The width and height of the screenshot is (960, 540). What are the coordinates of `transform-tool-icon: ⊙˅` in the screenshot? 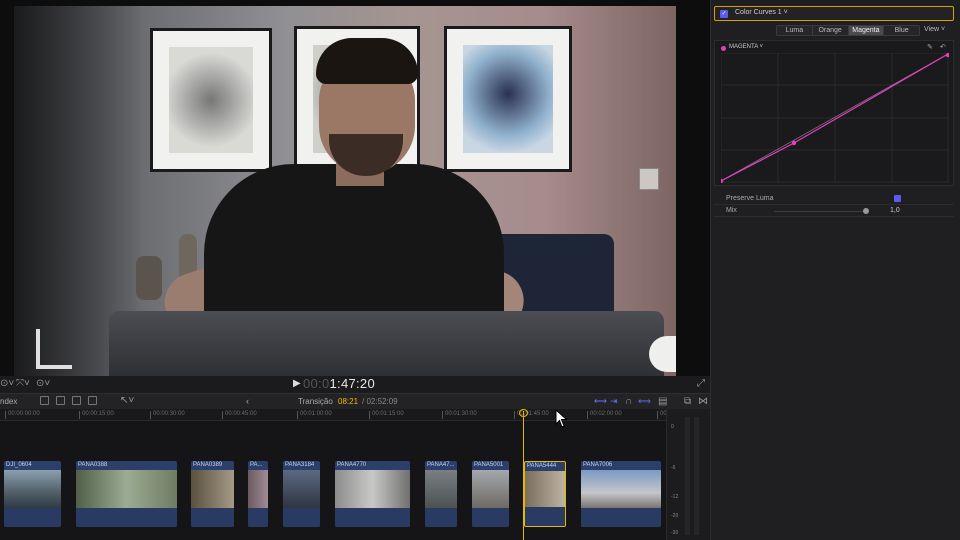 It's located at (7, 383).